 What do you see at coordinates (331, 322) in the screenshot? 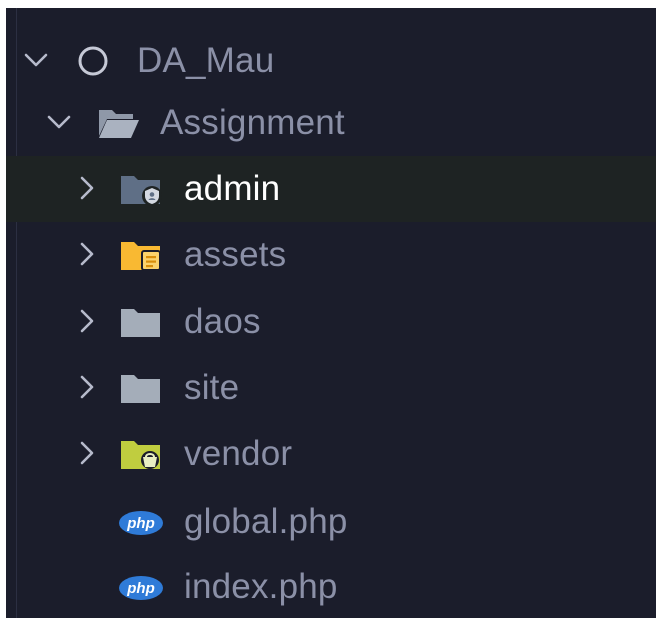
I see `tree-item-daos: daos` at bounding box center [331, 322].